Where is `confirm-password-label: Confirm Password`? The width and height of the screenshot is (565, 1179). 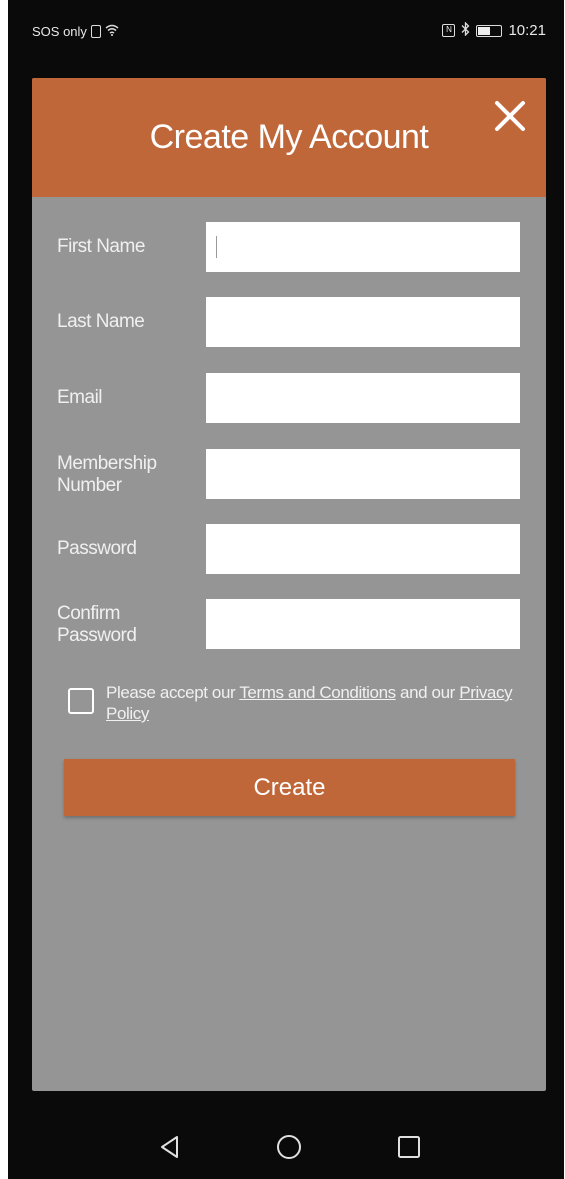 confirm-password-label: Confirm Password is located at coordinates (97, 624).